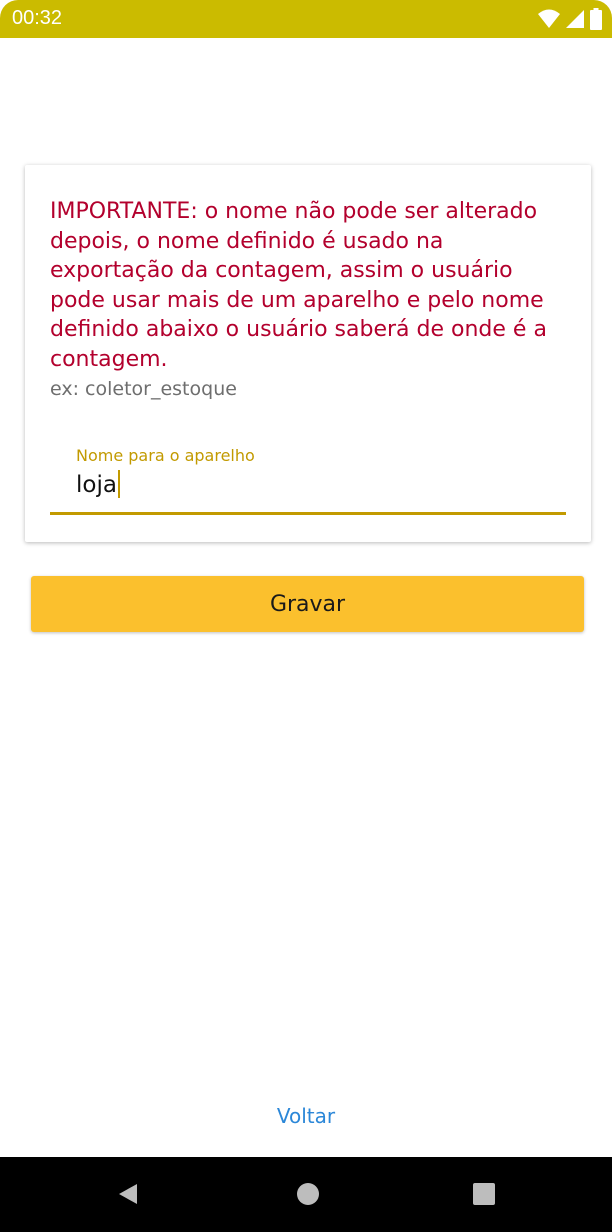 This screenshot has width=612, height=1232. What do you see at coordinates (118, 483) in the screenshot?
I see `text-caret` at bounding box center [118, 483].